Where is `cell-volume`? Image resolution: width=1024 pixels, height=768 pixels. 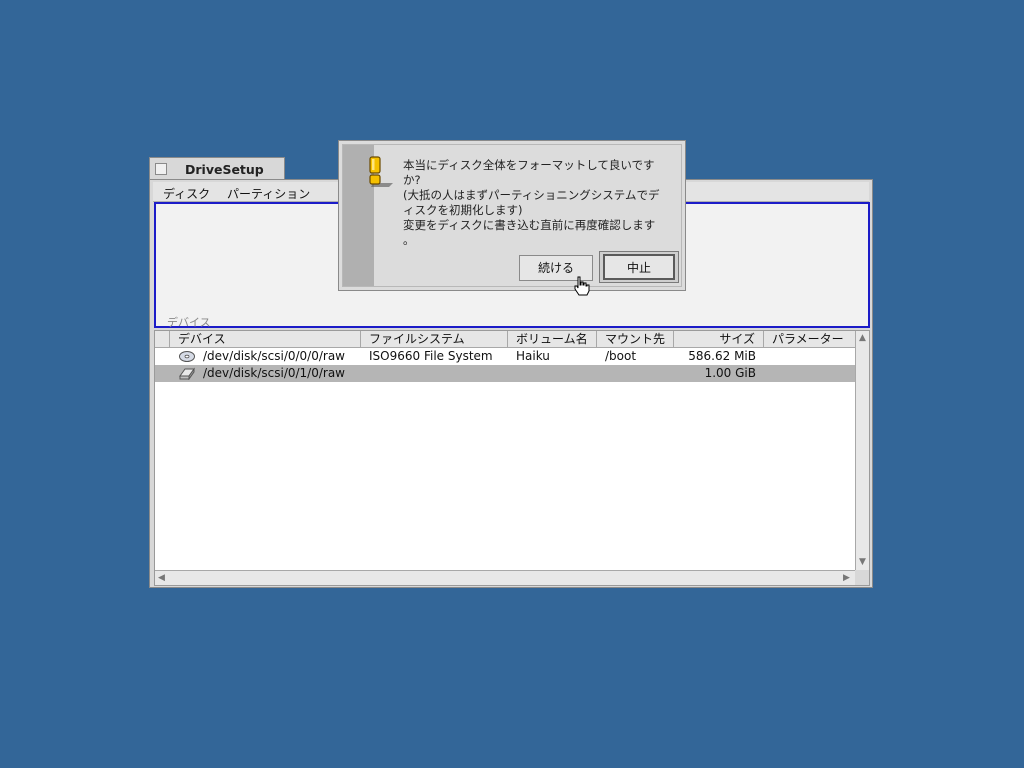 cell-volume is located at coordinates (552, 373).